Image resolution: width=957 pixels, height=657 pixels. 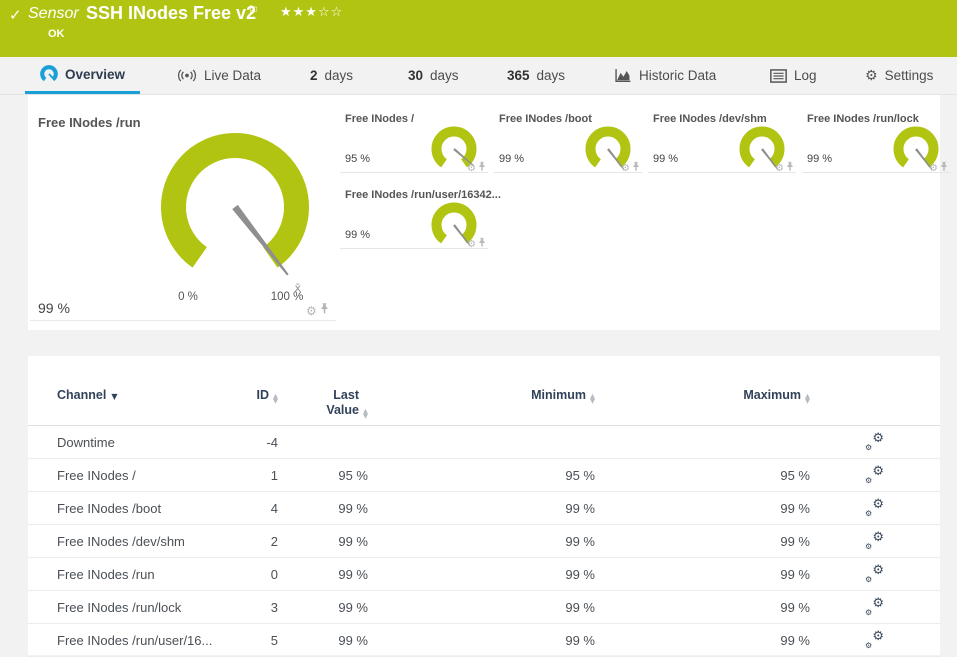 I want to click on tab-label: Log, so click(x=805, y=75).